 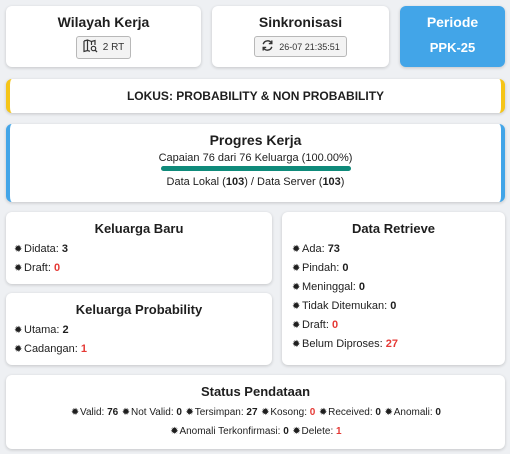 I want to click on stat-item: ✹ Belum Diproses: 27, so click(x=398, y=344).